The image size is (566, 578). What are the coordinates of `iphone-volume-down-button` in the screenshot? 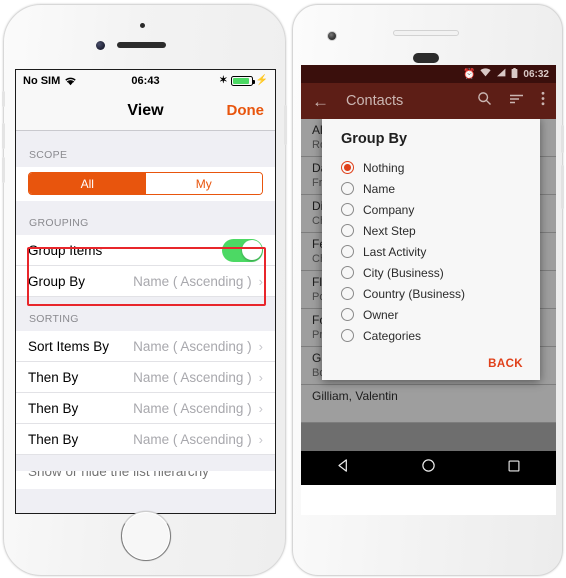 It's located at (3, 170).